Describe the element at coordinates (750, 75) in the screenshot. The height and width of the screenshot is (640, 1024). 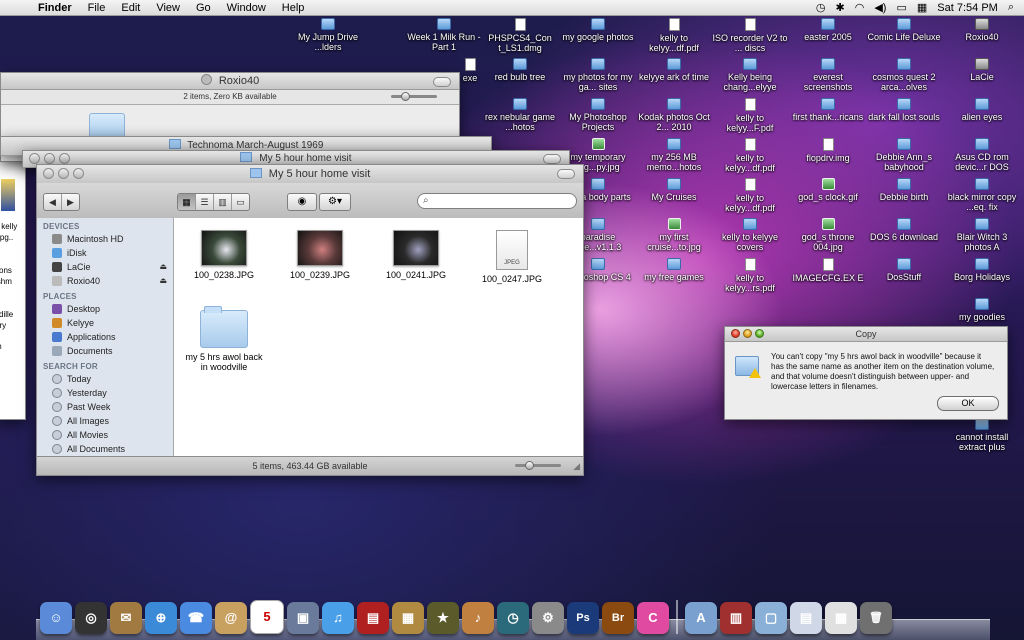
I see `desktop-icon: Kelly being chang...elyye` at that location.